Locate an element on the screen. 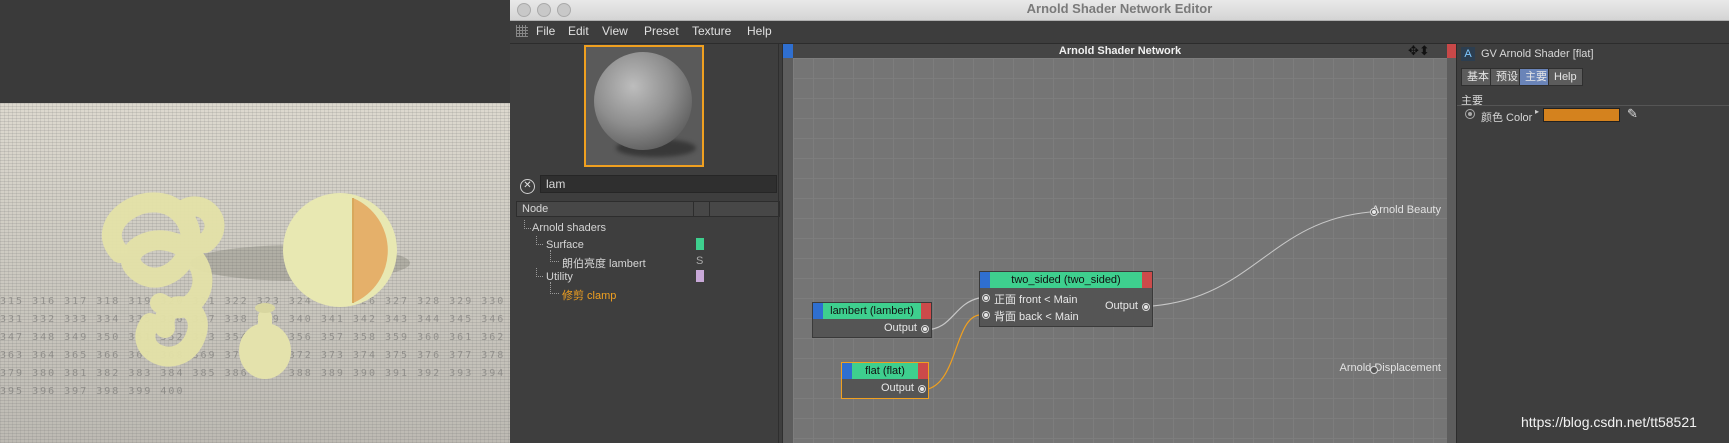 This screenshot has width=1729, height=443. flat-node-title: flat (flat) is located at coordinates (885, 371).